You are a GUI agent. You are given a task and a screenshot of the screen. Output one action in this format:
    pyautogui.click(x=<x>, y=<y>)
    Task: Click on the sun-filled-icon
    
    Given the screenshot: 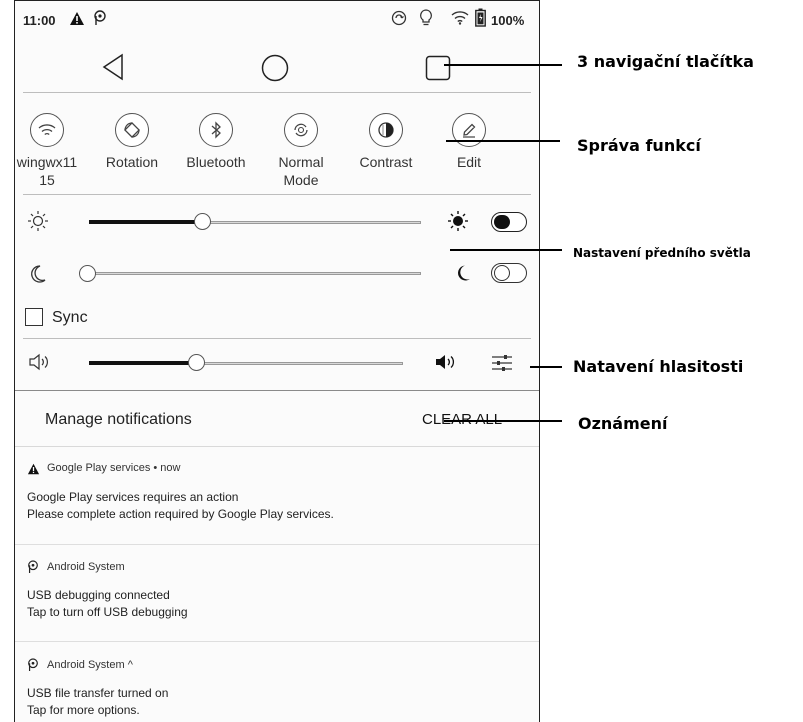 What is the action you would take?
    pyautogui.click(x=458, y=223)
    